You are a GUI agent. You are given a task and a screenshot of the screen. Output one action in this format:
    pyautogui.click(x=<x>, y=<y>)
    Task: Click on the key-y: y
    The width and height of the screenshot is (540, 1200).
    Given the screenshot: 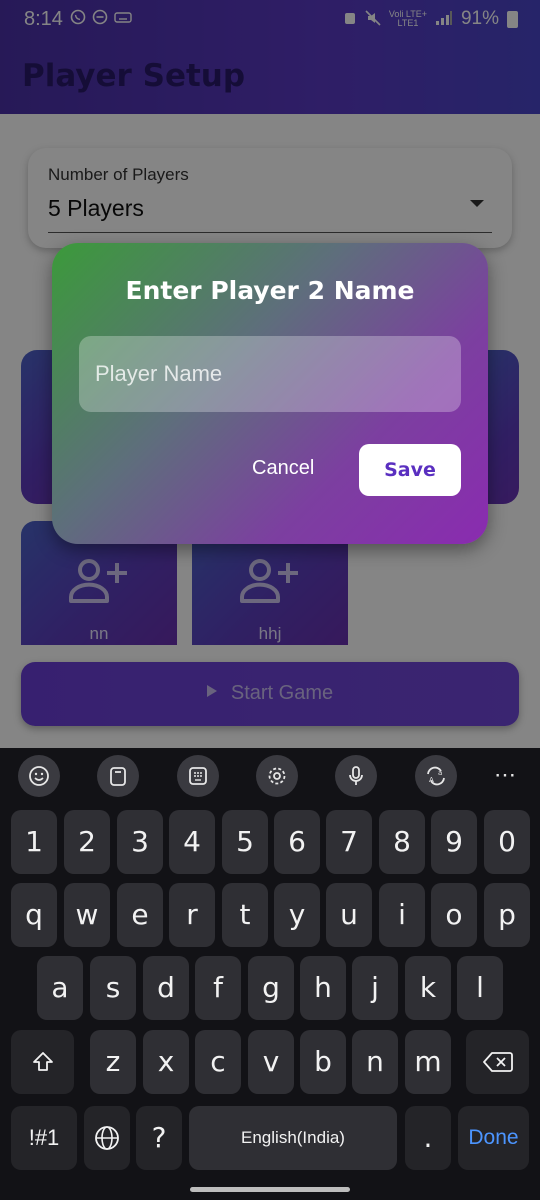 What is the action you would take?
    pyautogui.click(x=297, y=915)
    